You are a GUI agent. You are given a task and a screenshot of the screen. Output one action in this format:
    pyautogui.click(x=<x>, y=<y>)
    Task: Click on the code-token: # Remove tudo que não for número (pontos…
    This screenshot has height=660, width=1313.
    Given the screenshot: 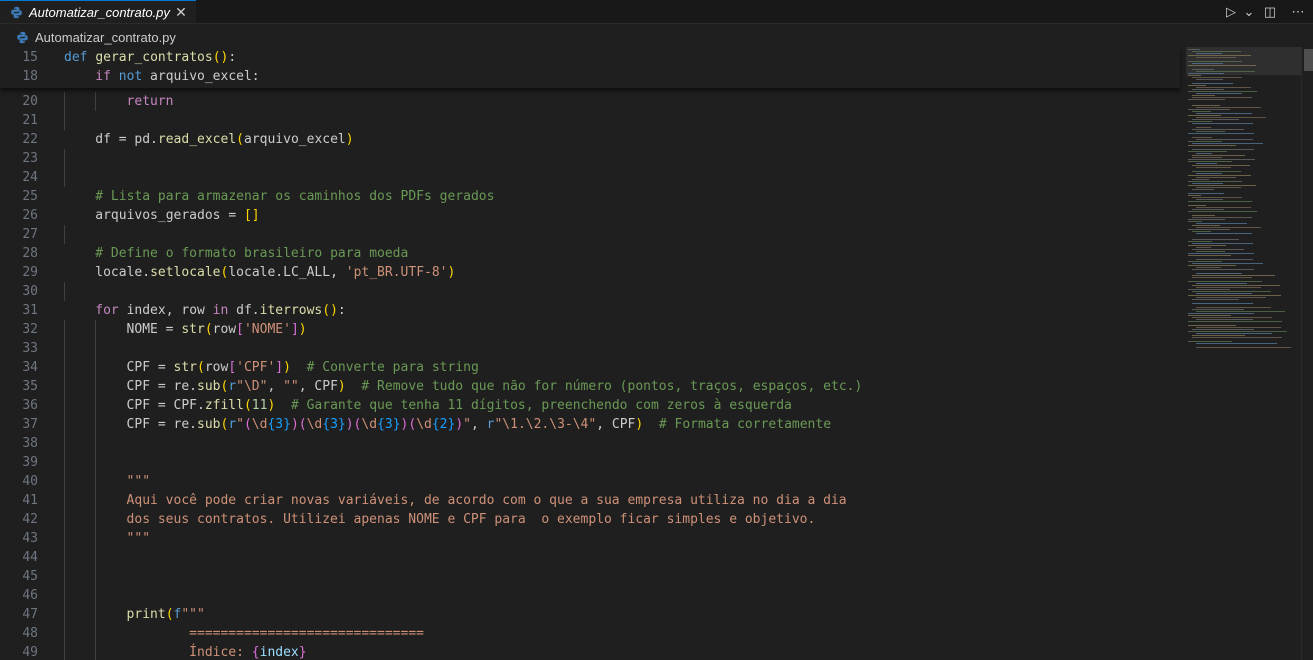 What is the action you would take?
    pyautogui.click(x=612, y=386)
    